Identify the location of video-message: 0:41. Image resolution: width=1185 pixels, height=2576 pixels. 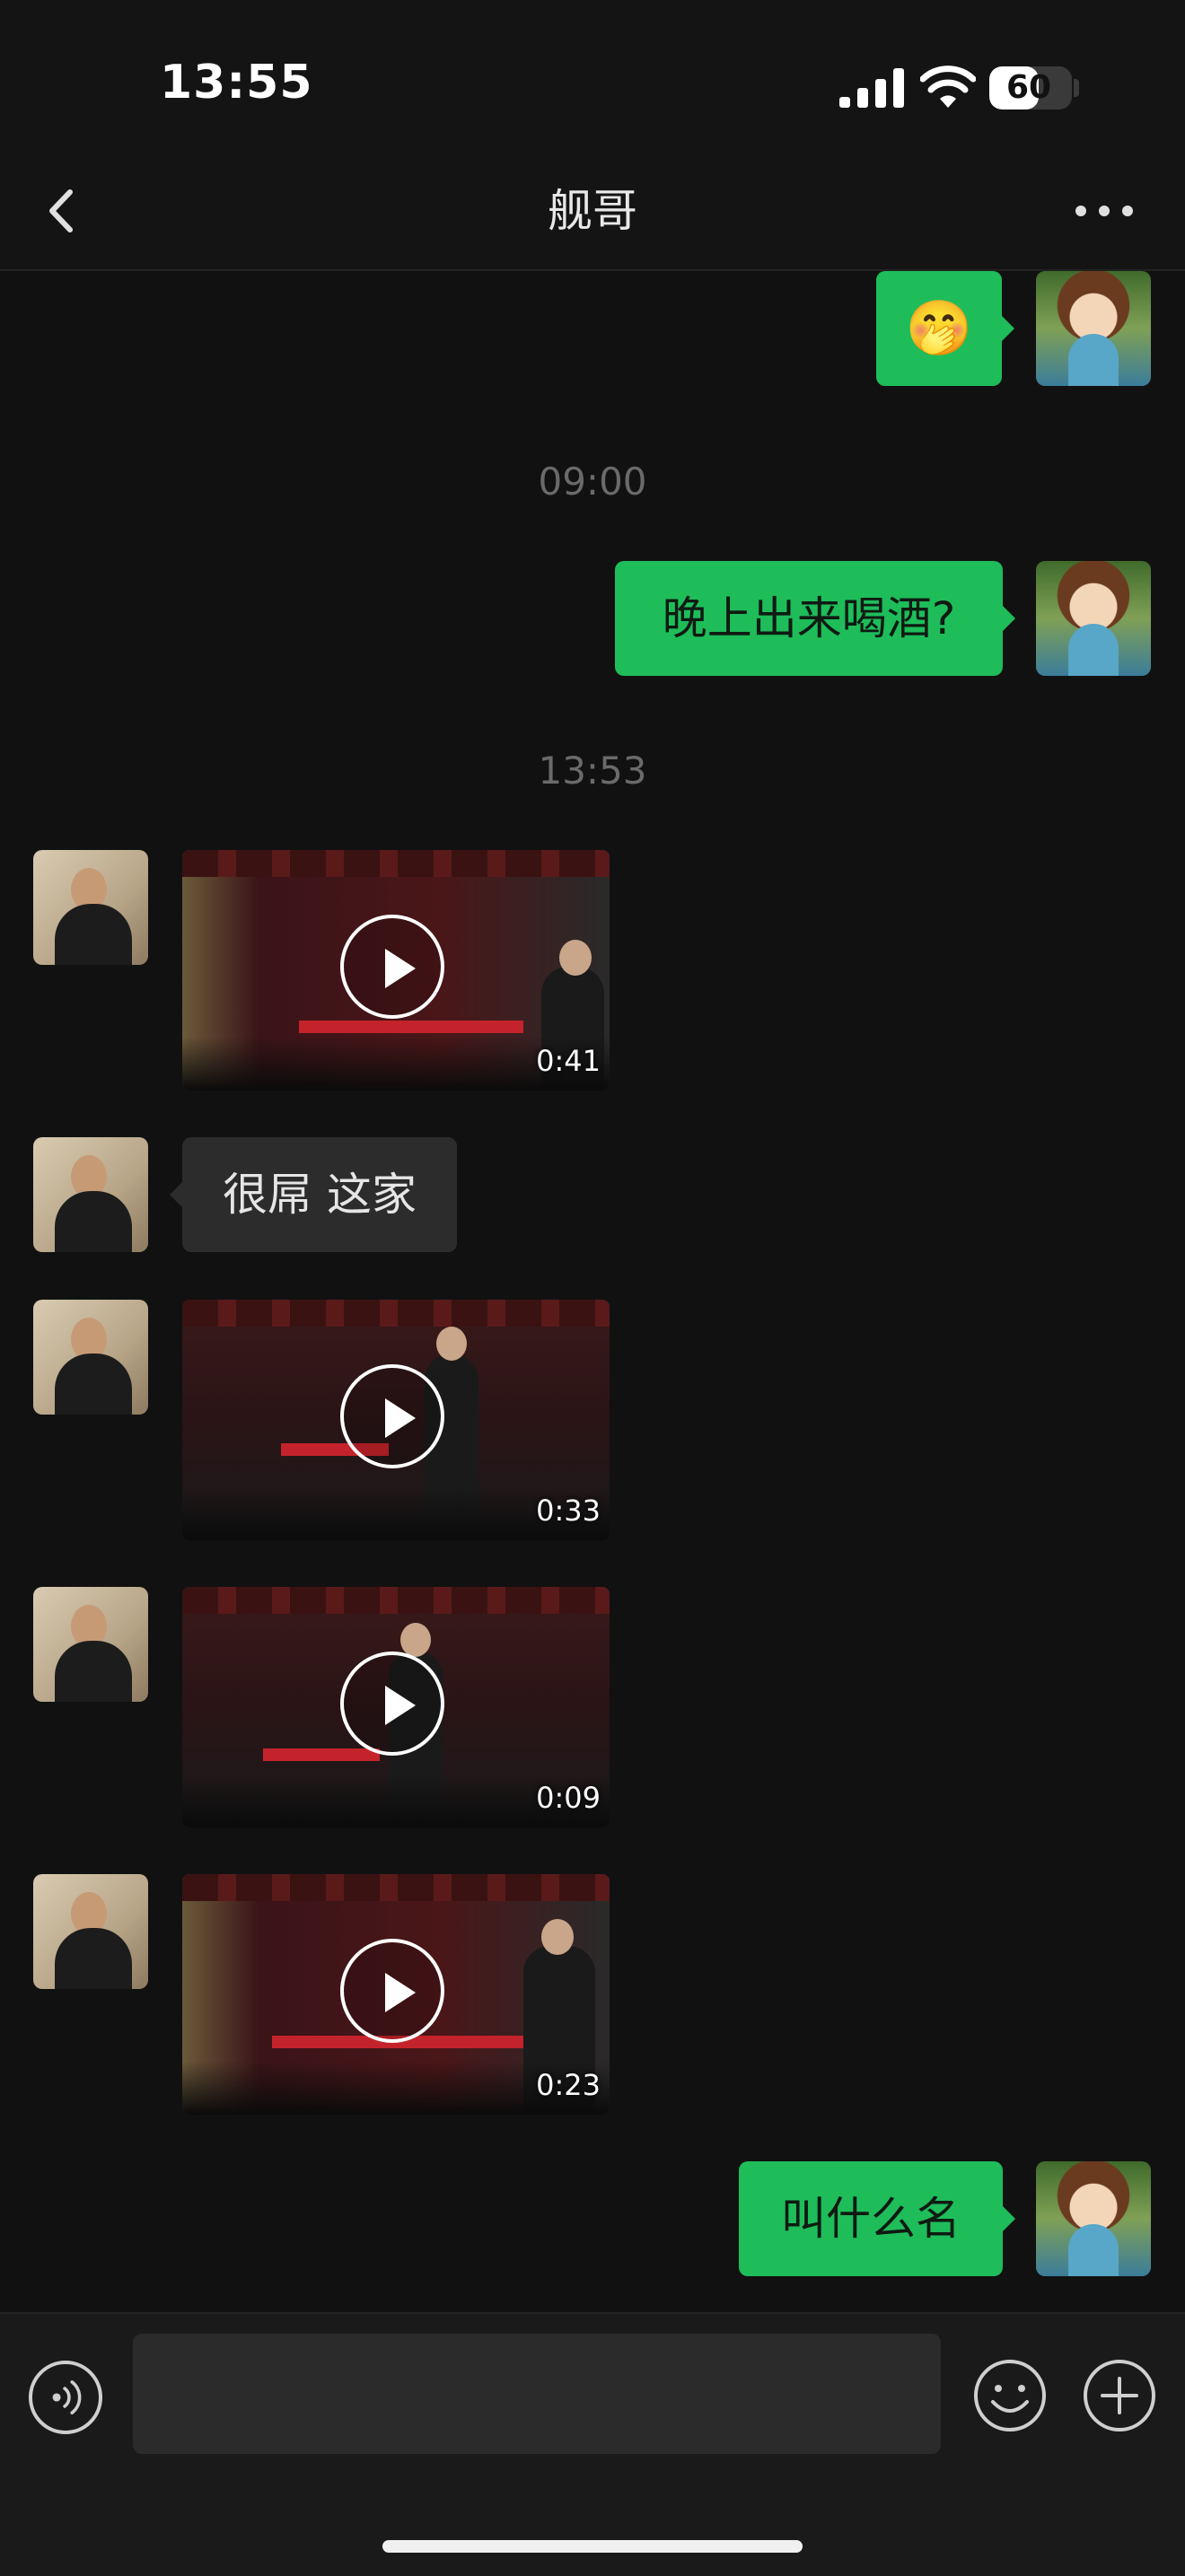
(396, 970).